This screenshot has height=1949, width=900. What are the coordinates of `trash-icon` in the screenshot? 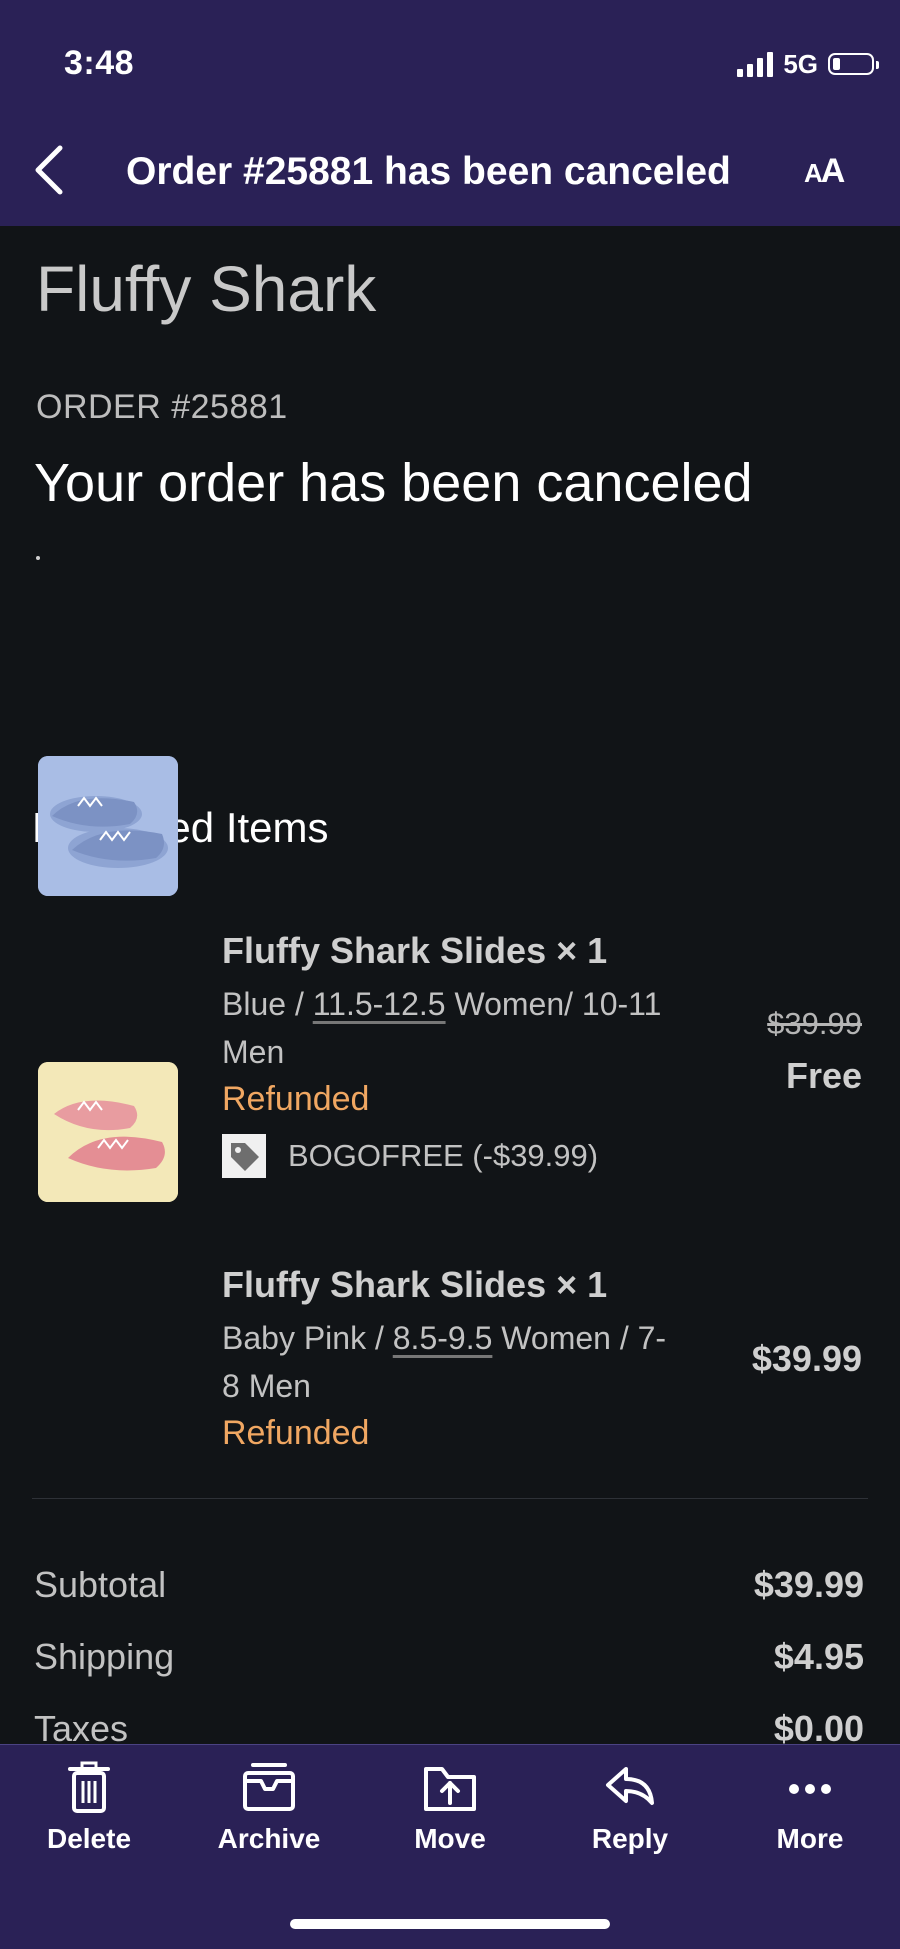 It's located at (89, 1787).